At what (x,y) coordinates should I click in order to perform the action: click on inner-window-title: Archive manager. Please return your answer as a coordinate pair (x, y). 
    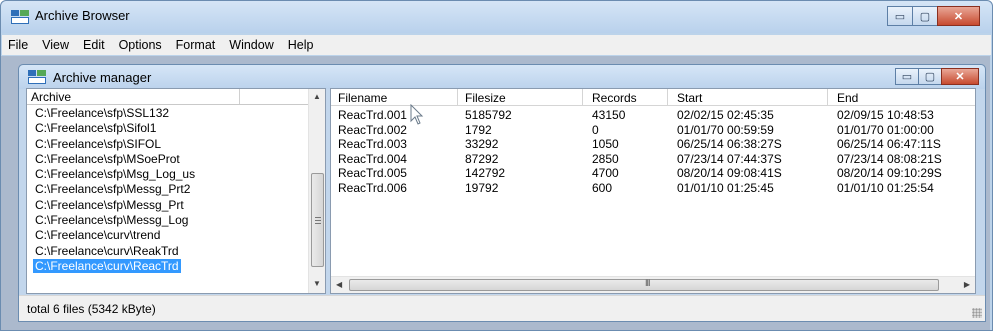
    Looking at the image, I should click on (102, 77).